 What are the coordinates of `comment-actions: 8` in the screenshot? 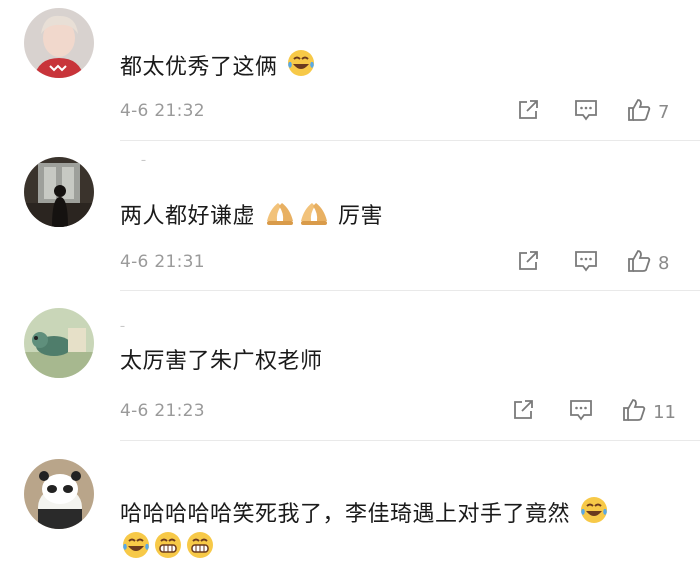 It's located at (595, 263).